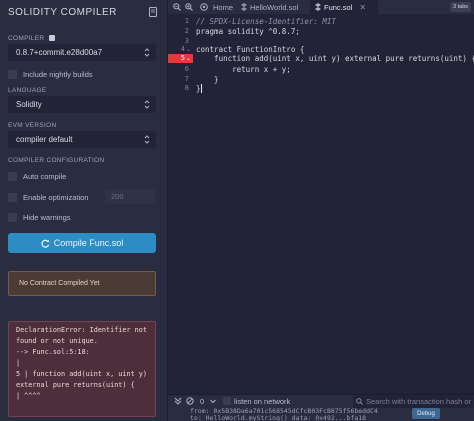  Describe the element at coordinates (186, 88) in the screenshot. I see `line-number: 8` at that location.